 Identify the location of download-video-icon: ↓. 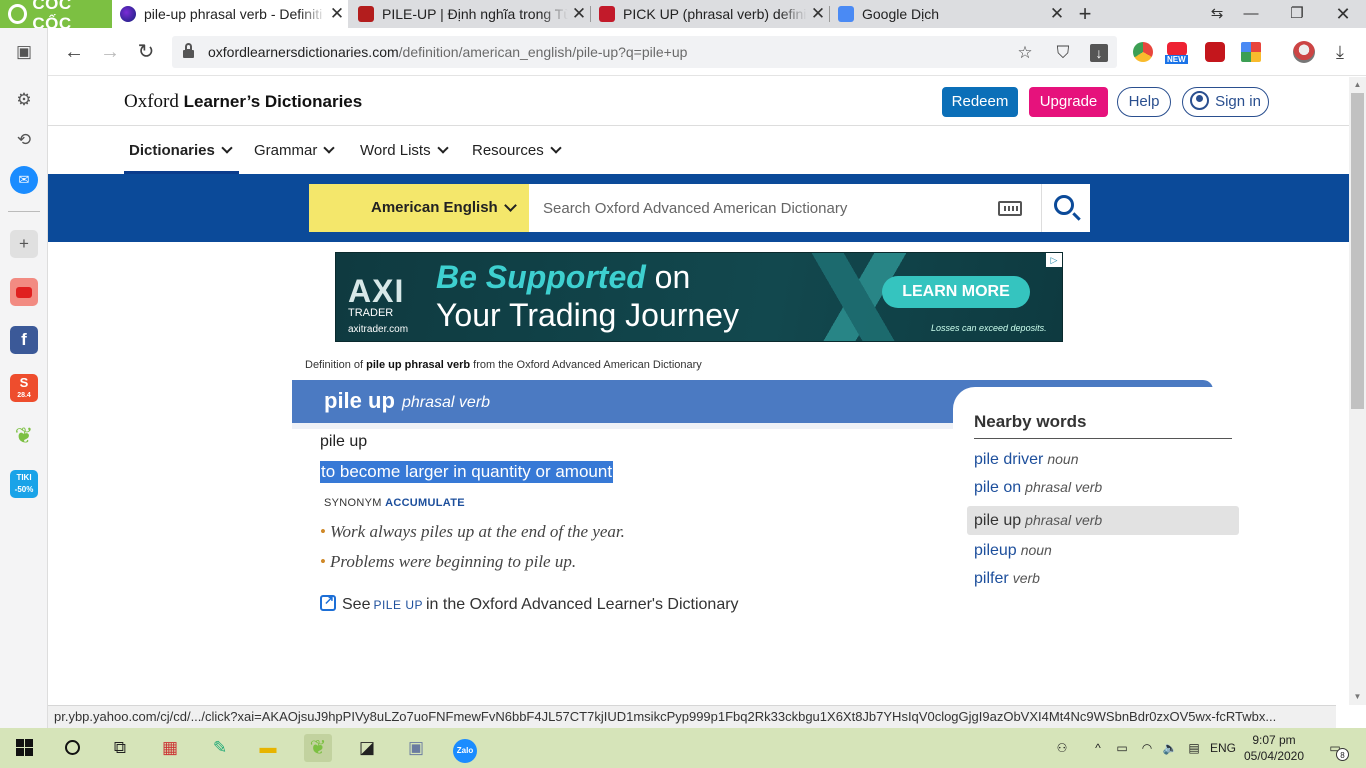
(1099, 53).